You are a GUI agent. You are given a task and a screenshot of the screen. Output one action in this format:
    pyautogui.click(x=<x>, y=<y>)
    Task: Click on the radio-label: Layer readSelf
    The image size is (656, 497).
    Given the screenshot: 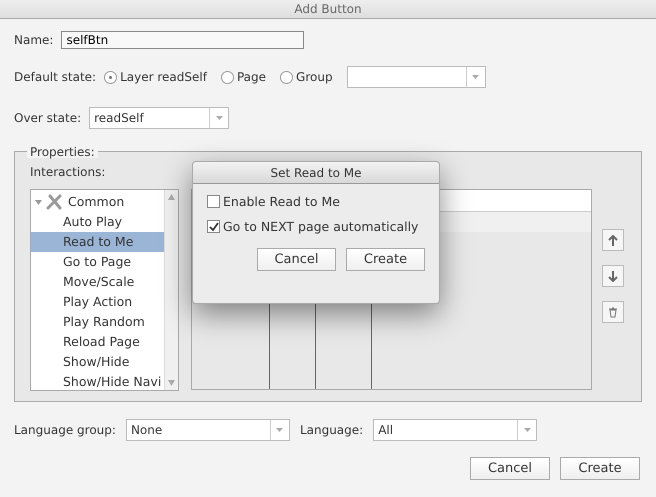 What is the action you would take?
    pyautogui.click(x=163, y=77)
    